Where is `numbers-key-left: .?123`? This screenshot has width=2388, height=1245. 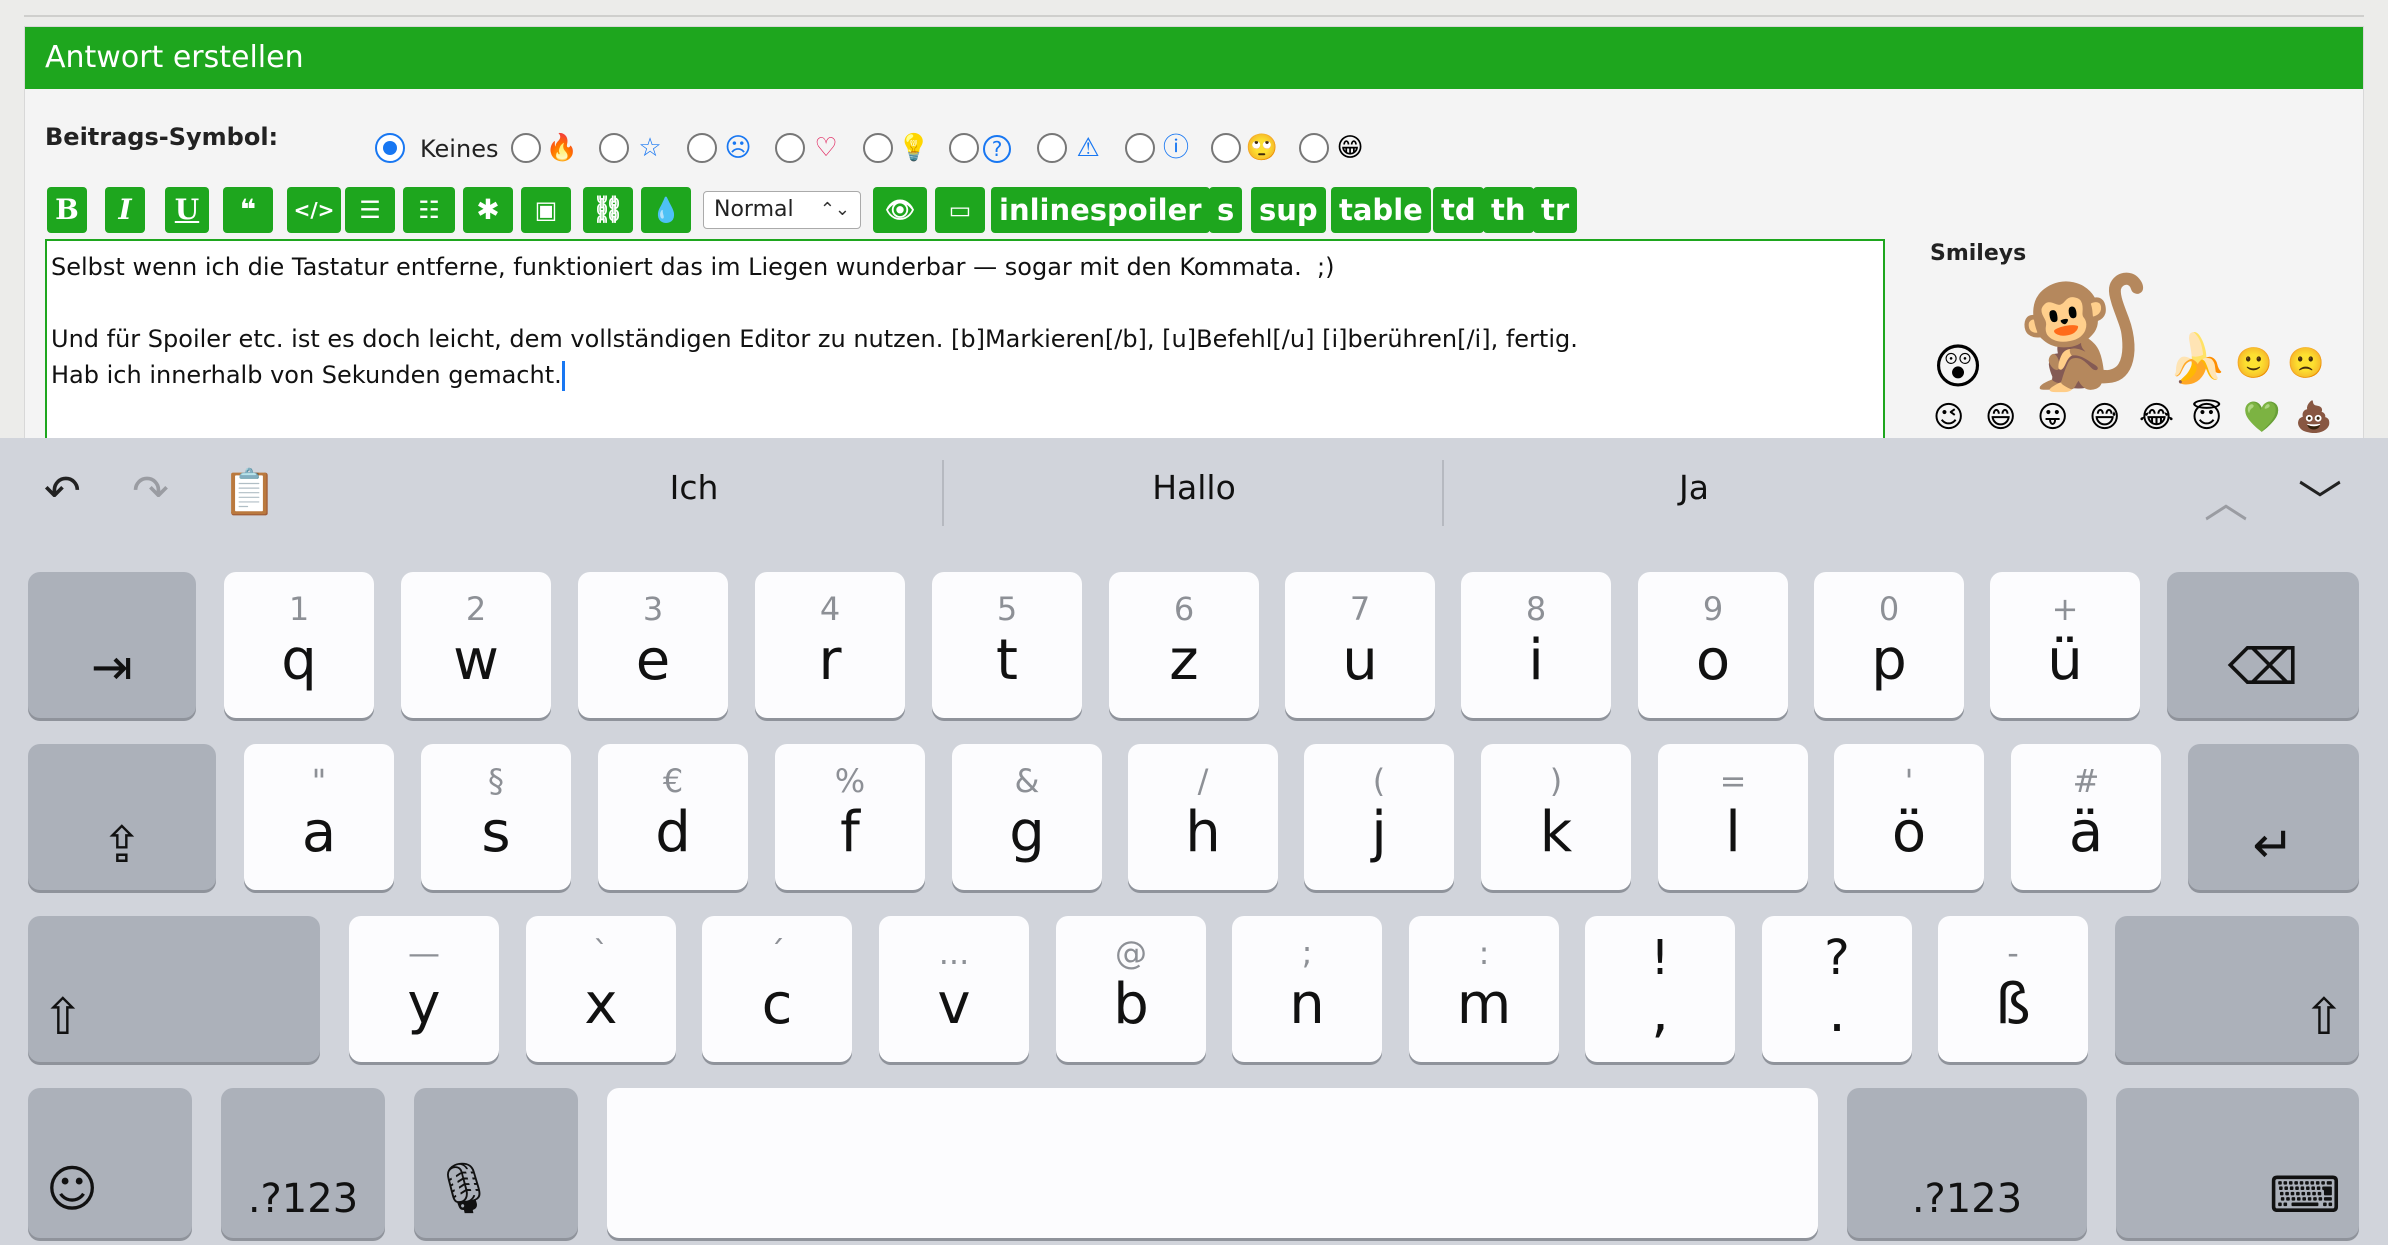
numbers-key-left: .?123 is located at coordinates (303, 1163).